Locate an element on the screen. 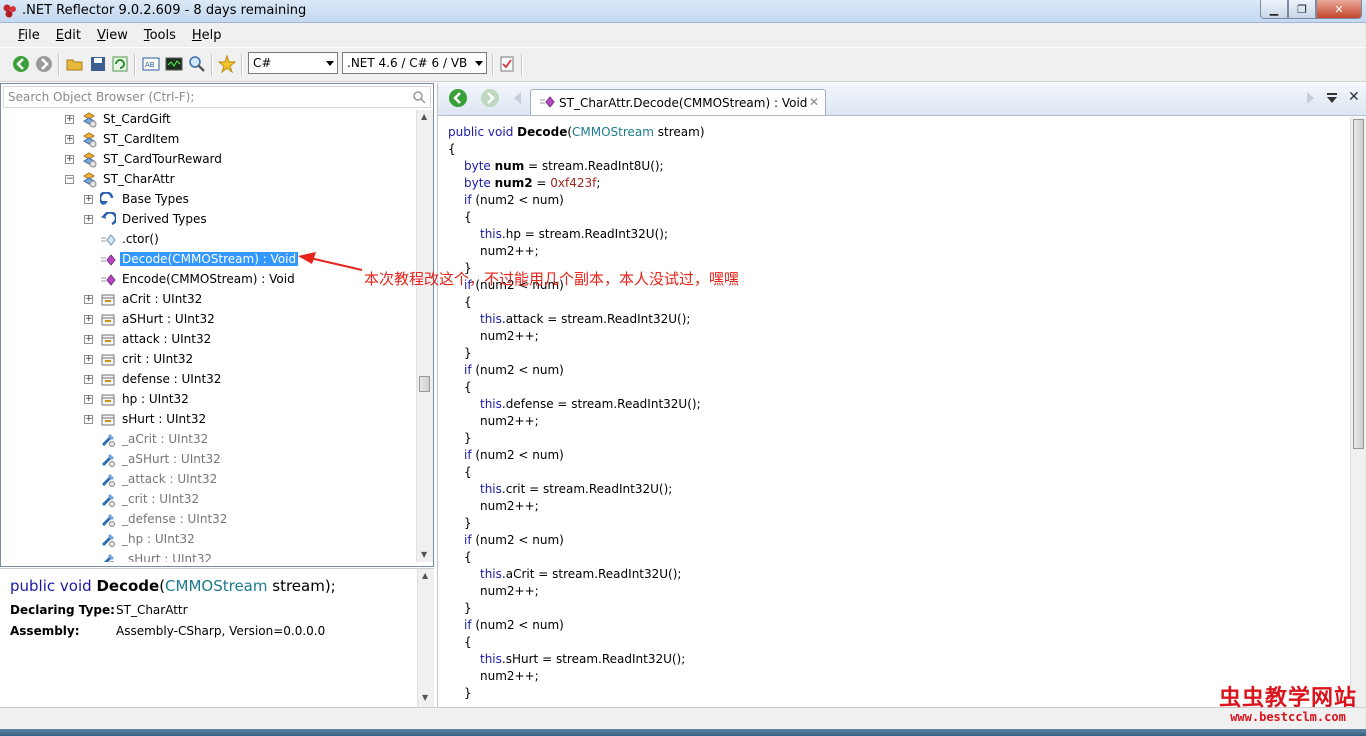 Image resolution: width=1366 pixels, height=736 pixels. maximize-button: ❐ is located at coordinates (1302, 9).